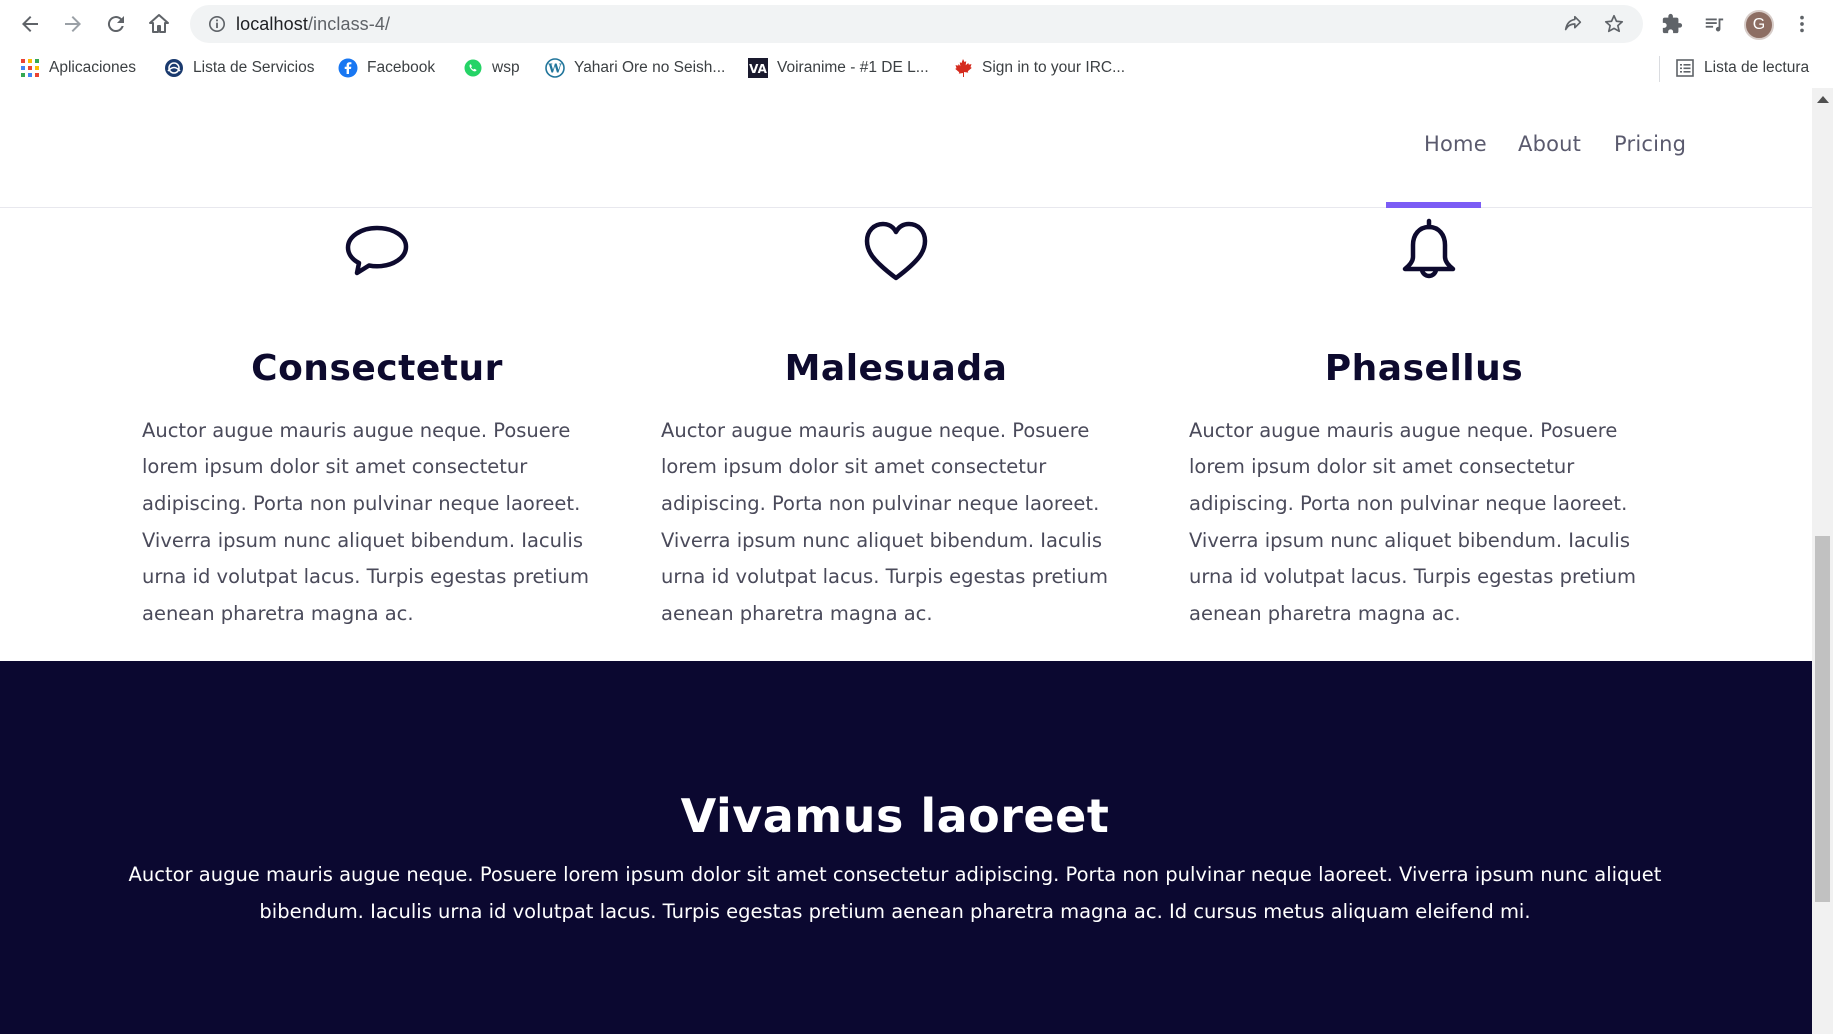 The width and height of the screenshot is (1833, 1034). I want to click on puzzle-icon, so click(1672, 23).